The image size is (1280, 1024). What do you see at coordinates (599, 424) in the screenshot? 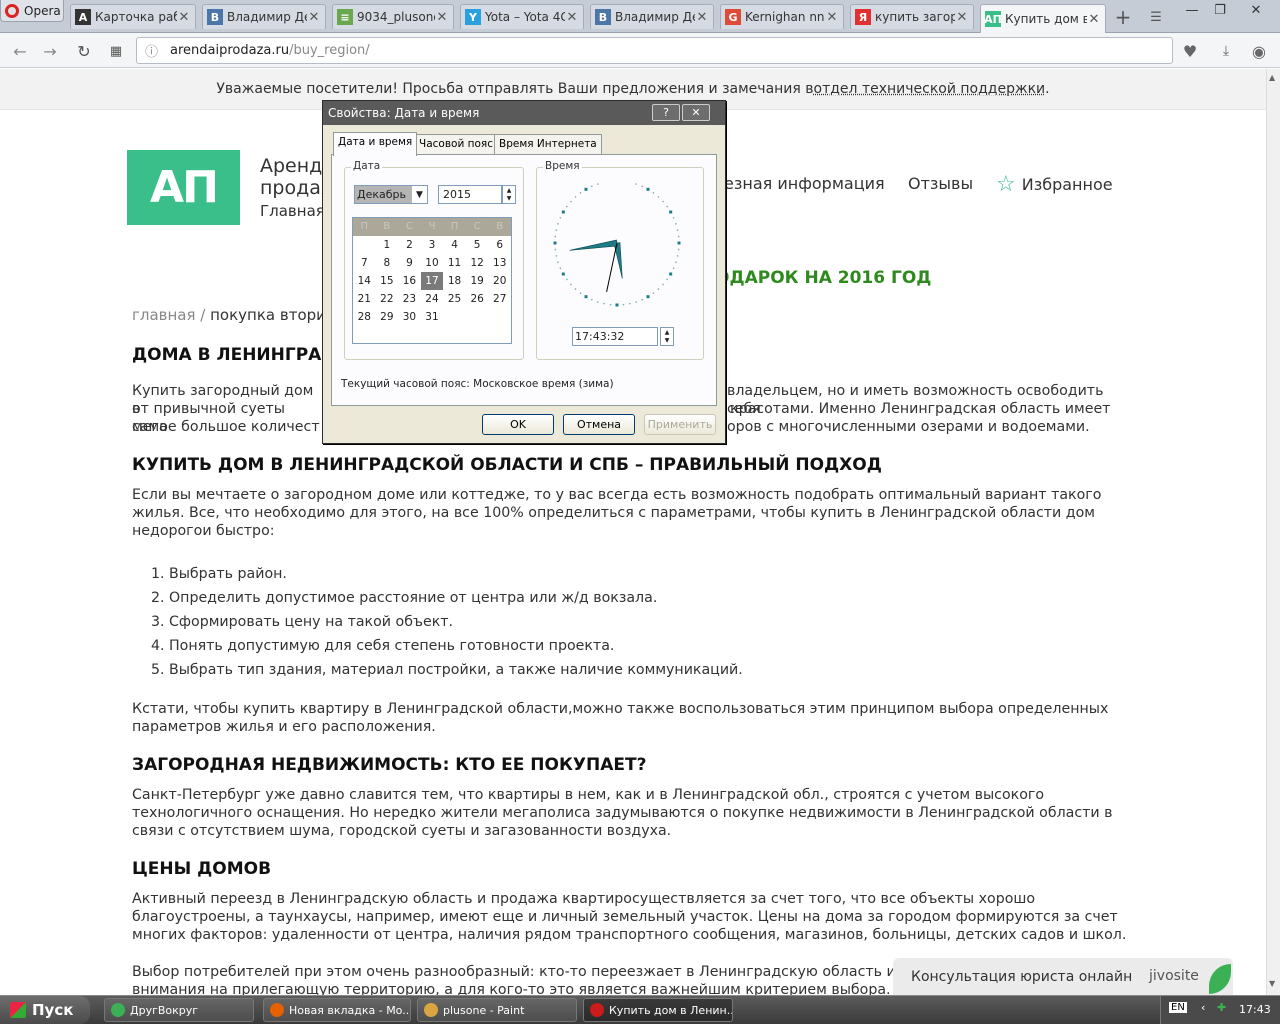
I see `cancel-button: Отмена` at bounding box center [599, 424].